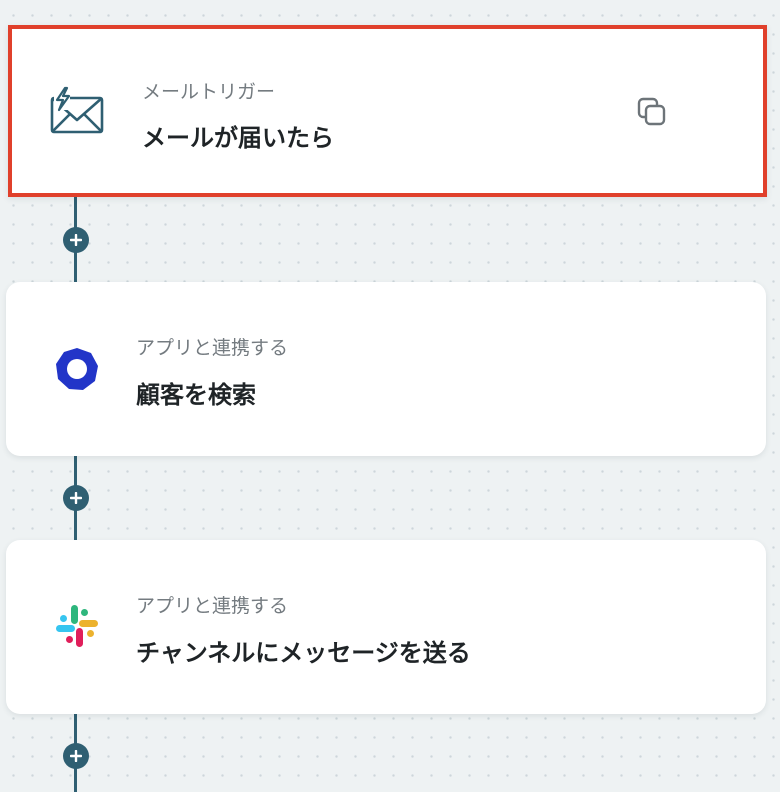  What do you see at coordinates (209, 92) in the screenshot?
I see `step-type-label: メールトリガー` at bounding box center [209, 92].